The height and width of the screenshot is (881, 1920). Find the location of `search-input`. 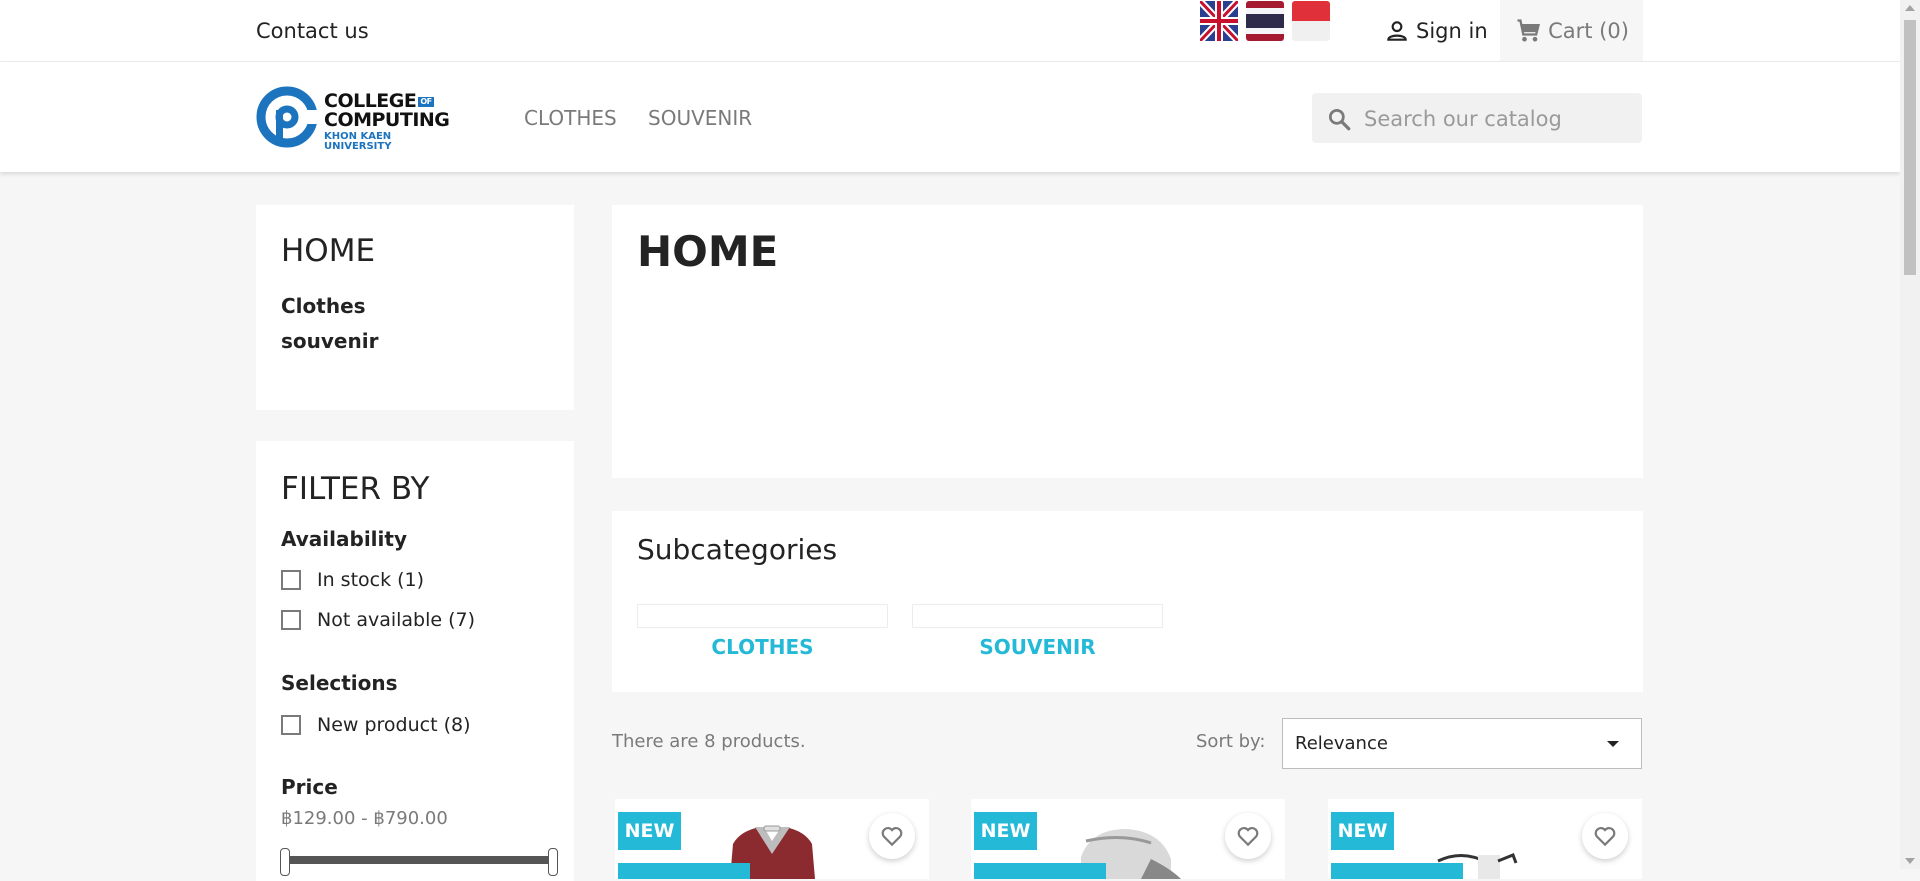

search-input is located at coordinates (1499, 119).